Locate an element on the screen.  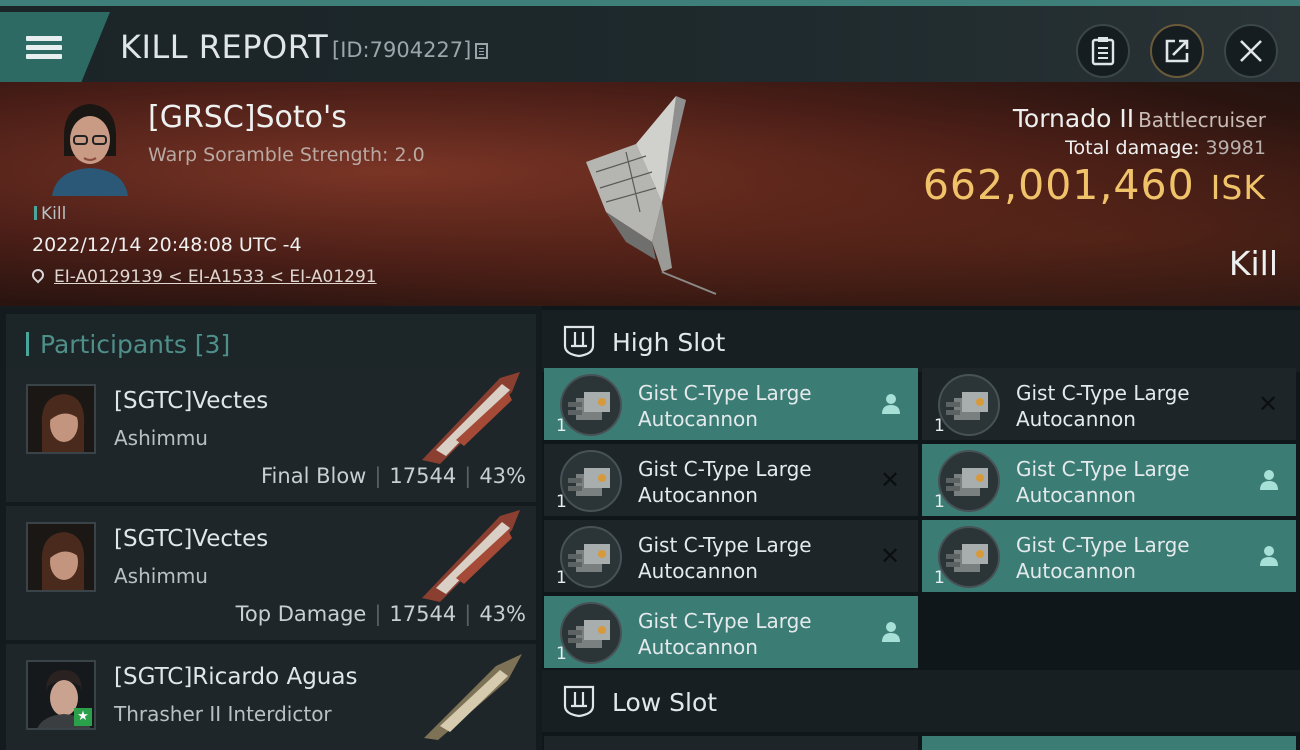
menu-button is located at coordinates (55, 47).